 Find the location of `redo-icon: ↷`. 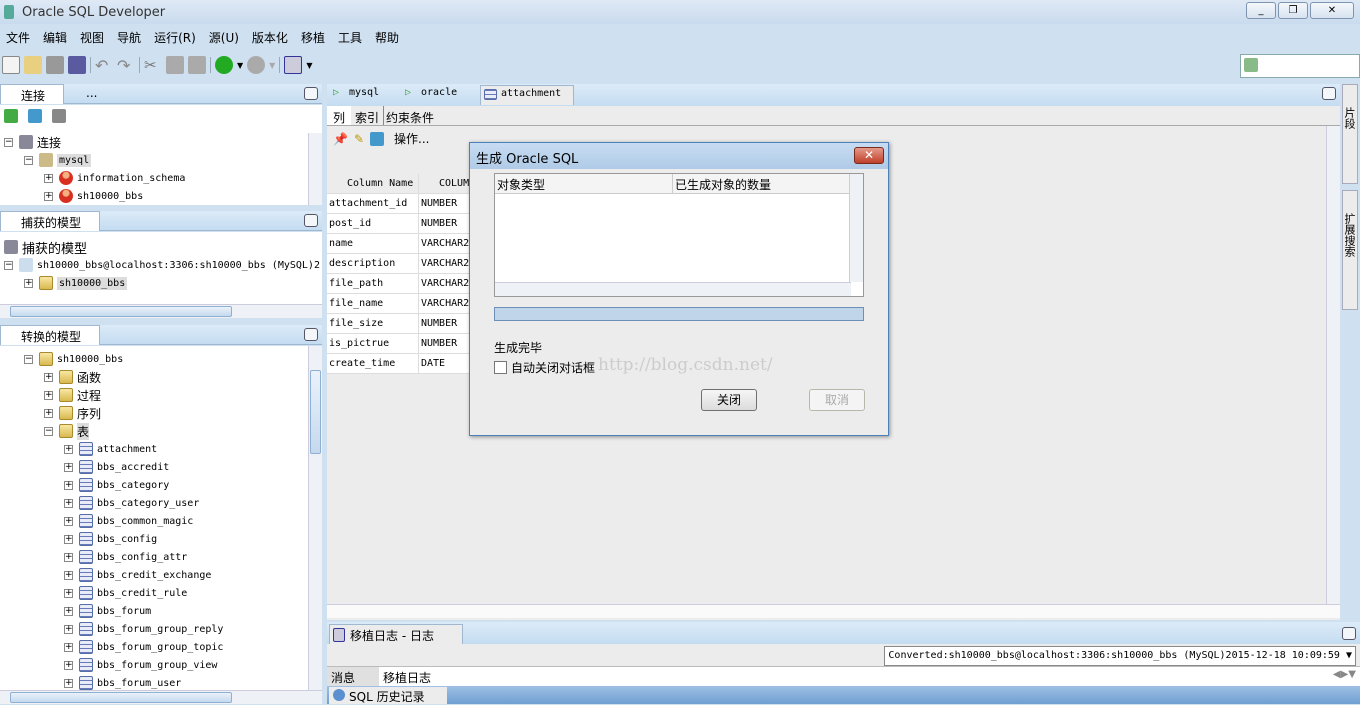

redo-icon: ↷ is located at coordinates (126, 65).